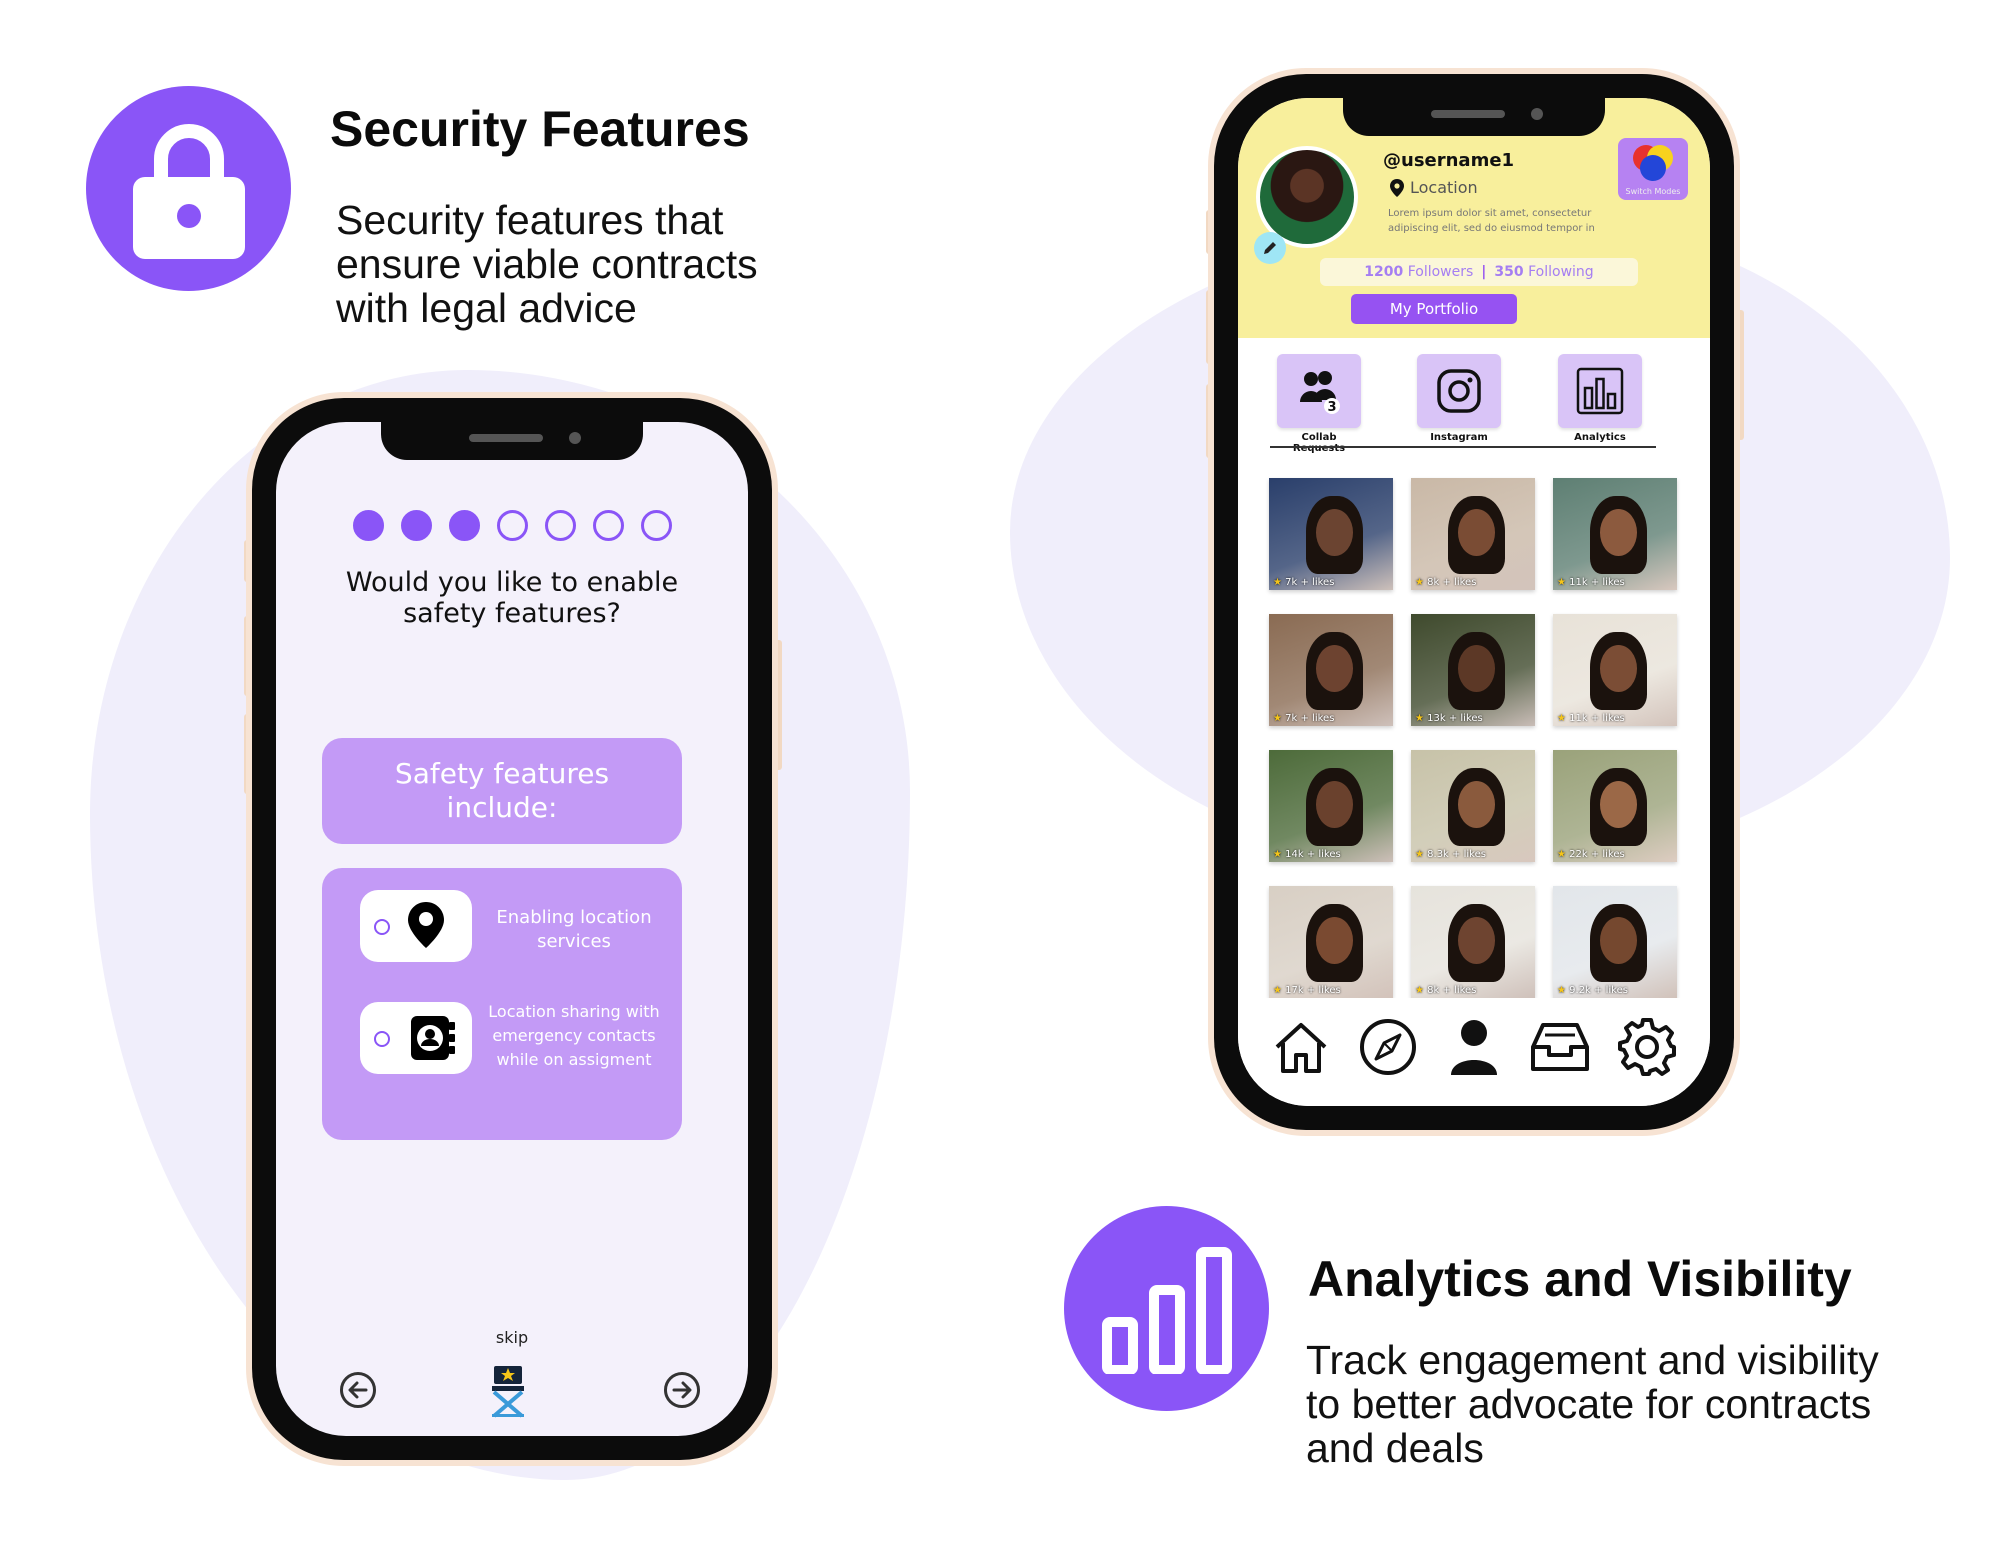  What do you see at coordinates (1653, 163) in the screenshot?
I see `switch-modes-icon` at bounding box center [1653, 163].